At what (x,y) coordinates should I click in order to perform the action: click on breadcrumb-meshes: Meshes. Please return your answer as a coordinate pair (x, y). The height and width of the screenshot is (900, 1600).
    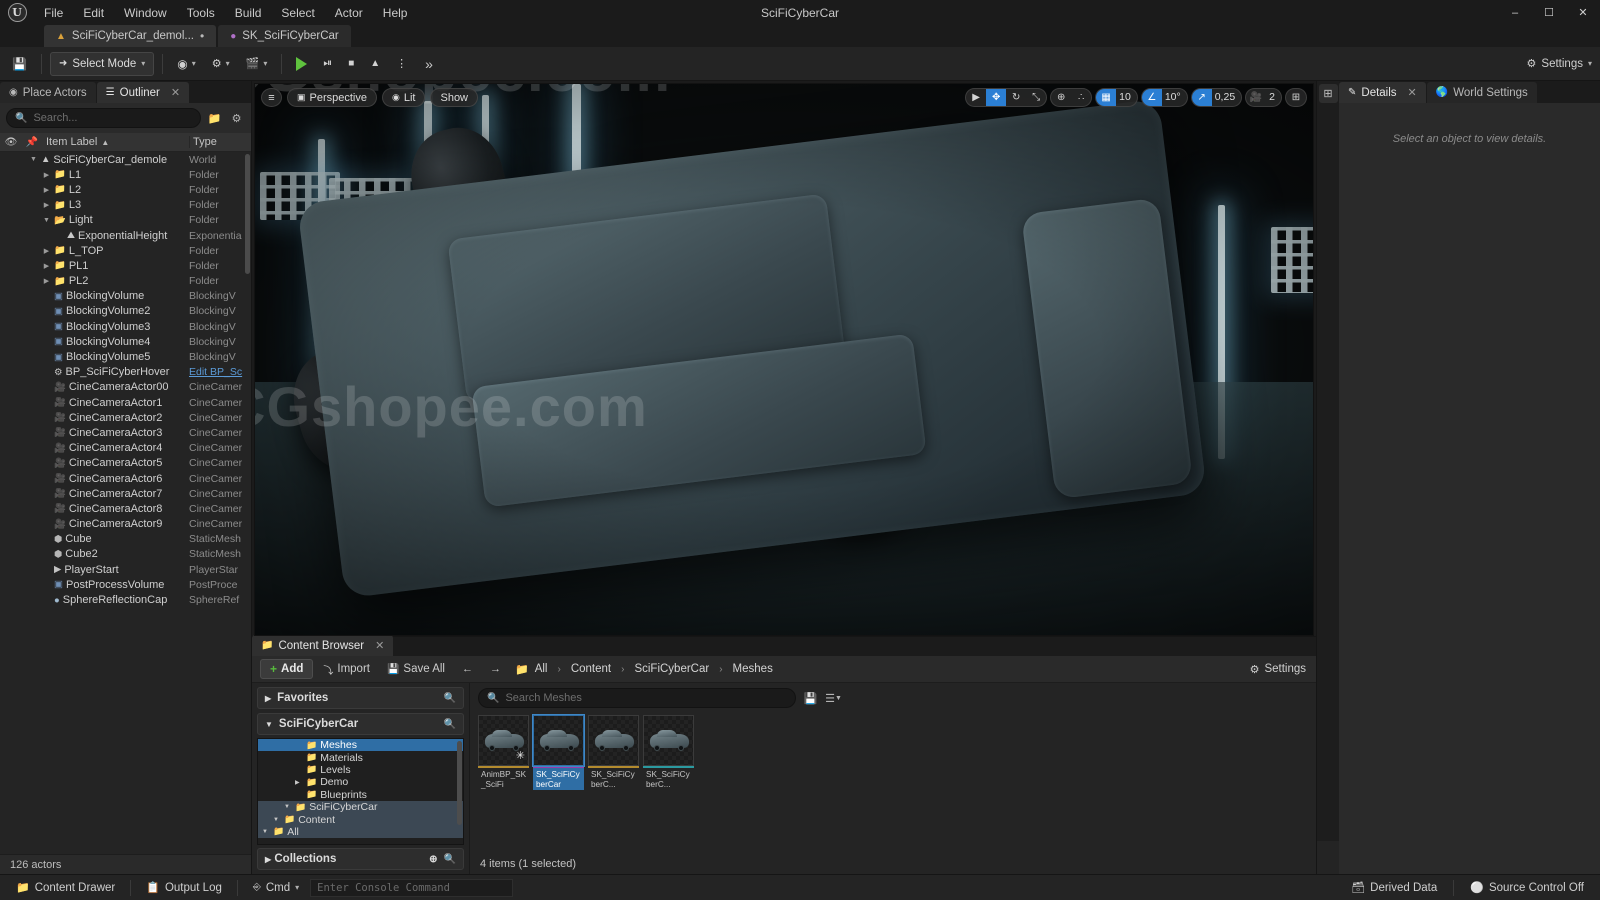
    Looking at the image, I should click on (753, 669).